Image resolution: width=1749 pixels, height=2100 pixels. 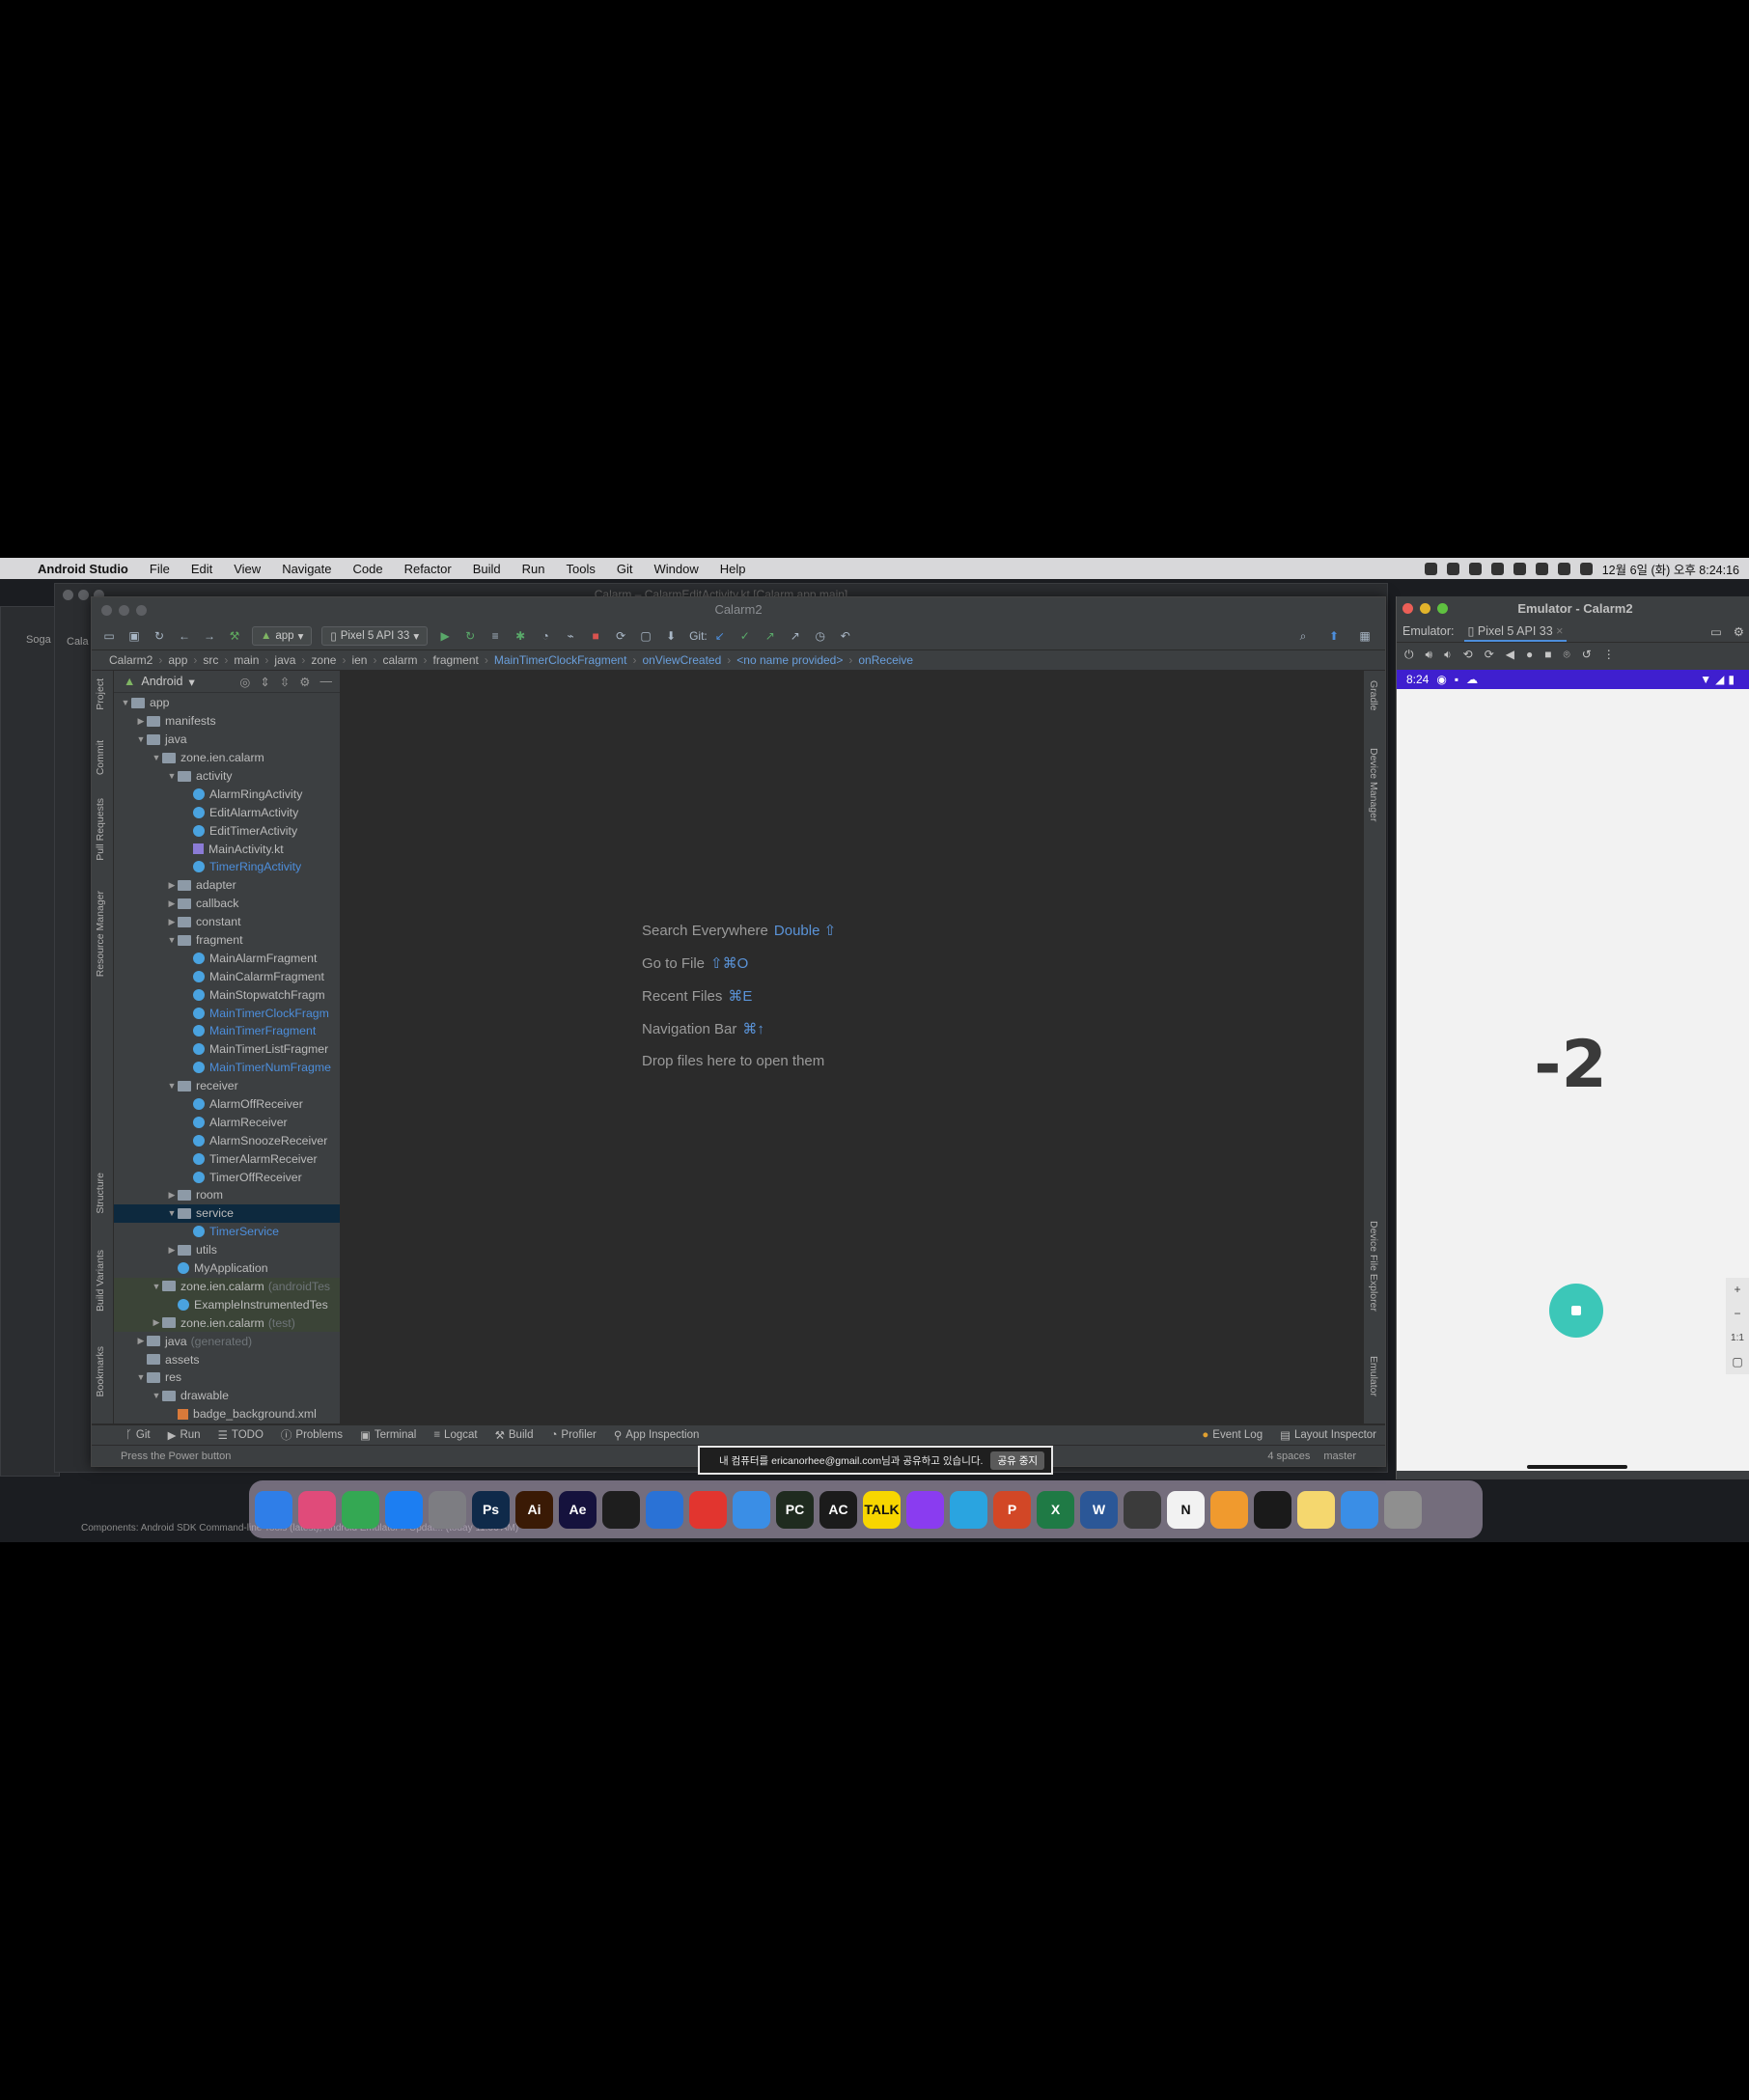 What do you see at coordinates (733, 569) in the screenshot?
I see `menu-help: Help` at bounding box center [733, 569].